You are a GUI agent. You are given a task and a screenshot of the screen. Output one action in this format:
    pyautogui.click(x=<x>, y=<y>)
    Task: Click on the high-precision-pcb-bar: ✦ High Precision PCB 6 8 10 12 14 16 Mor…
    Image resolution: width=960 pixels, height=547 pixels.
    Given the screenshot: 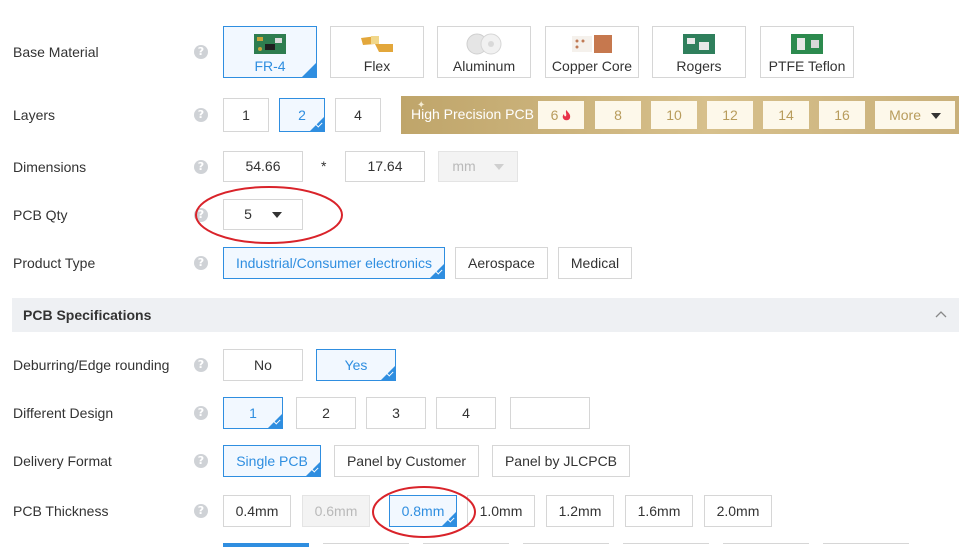 What is the action you would take?
    pyautogui.click(x=680, y=115)
    